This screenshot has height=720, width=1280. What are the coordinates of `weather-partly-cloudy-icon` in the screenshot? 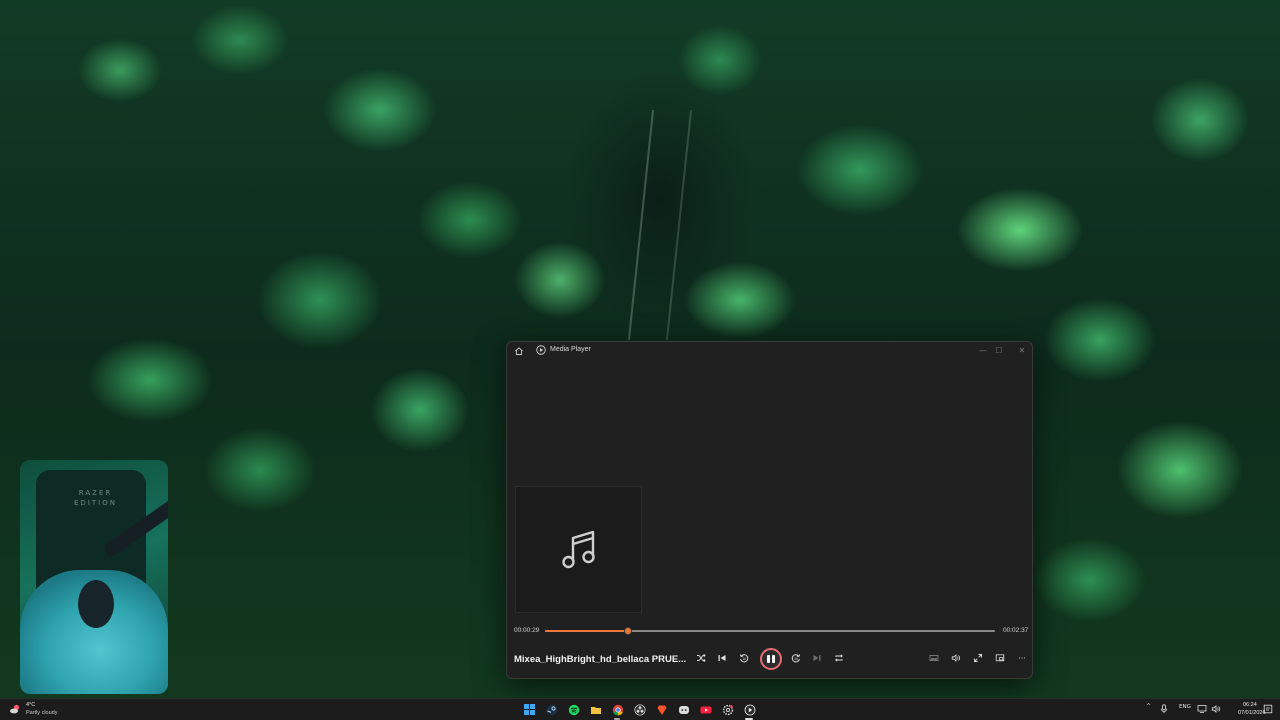 It's located at (15, 709).